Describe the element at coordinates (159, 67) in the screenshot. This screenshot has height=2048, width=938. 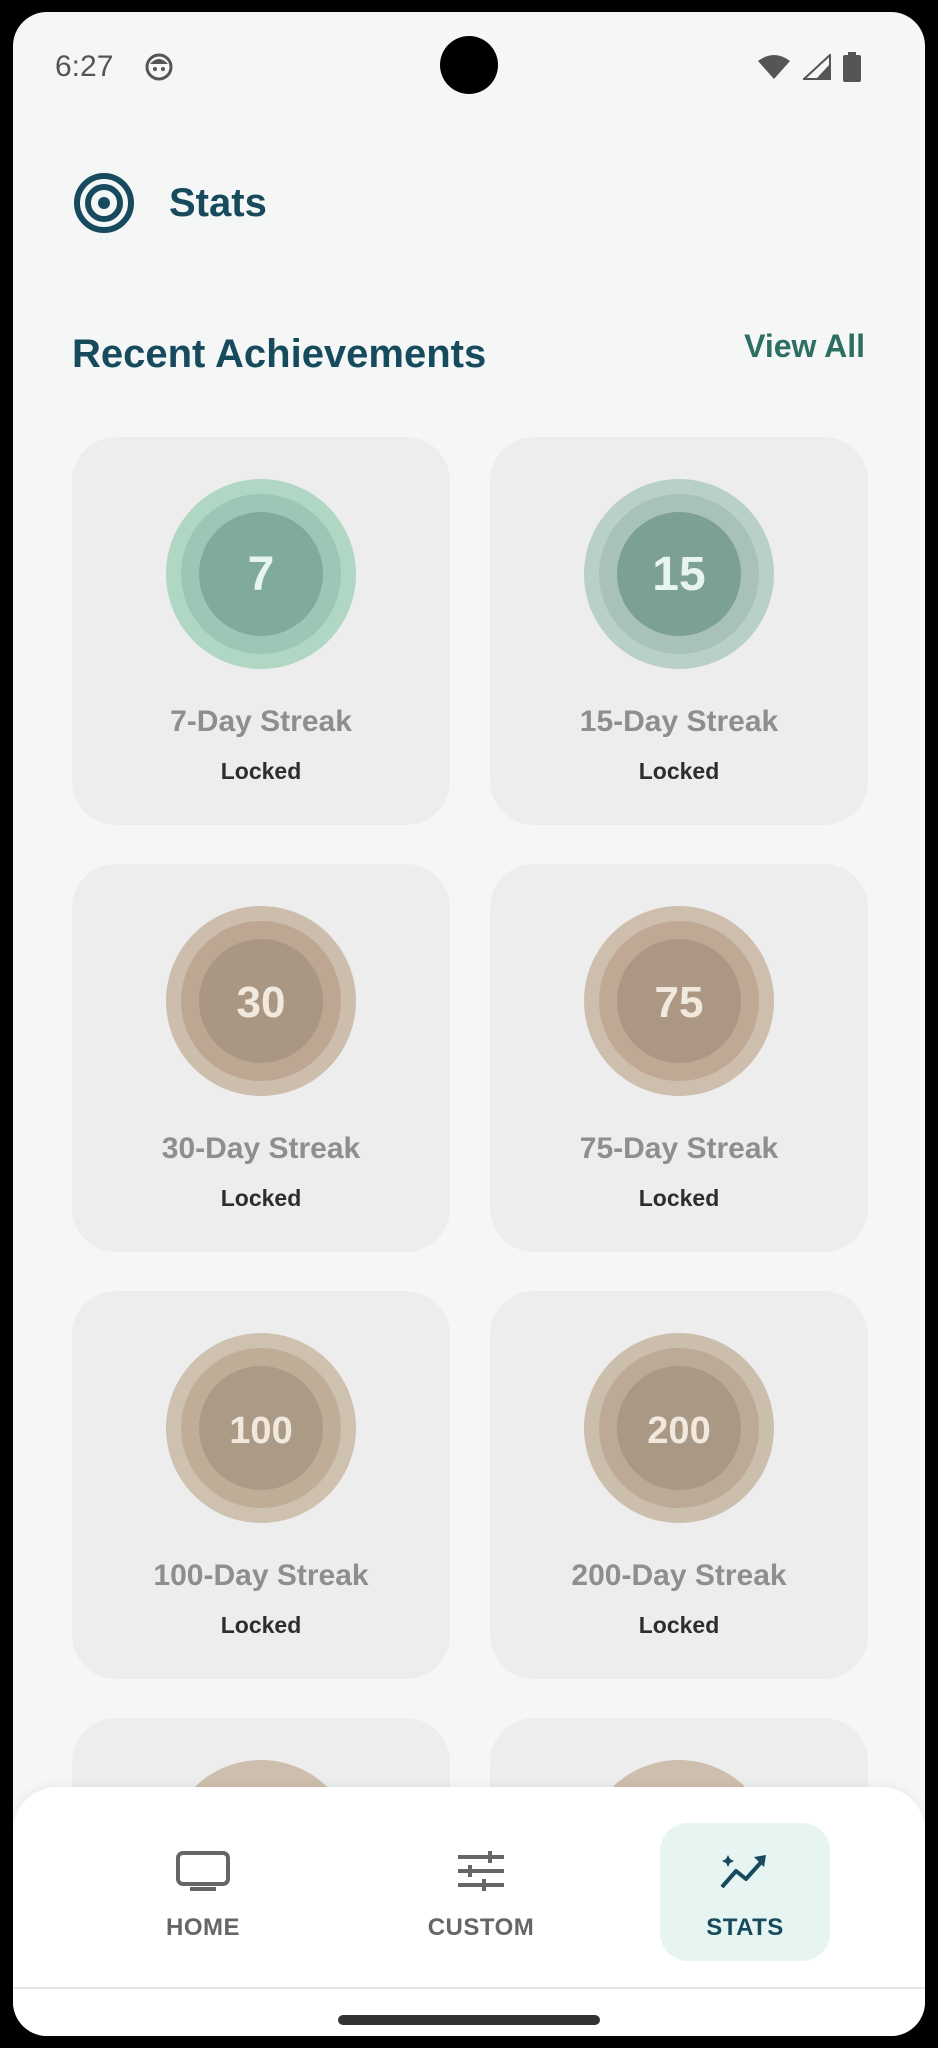
I see `app-notification-icon` at that location.